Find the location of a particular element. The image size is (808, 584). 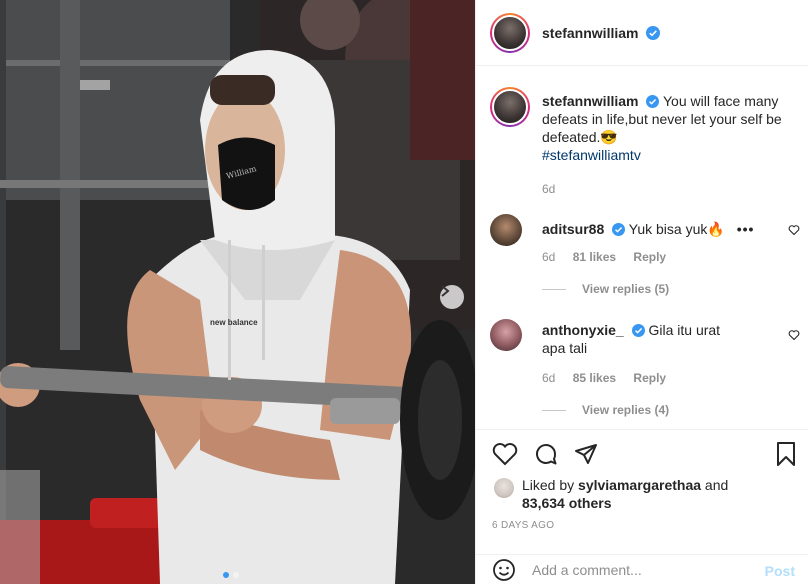

comment-likes: 81 likes is located at coordinates (594, 257).